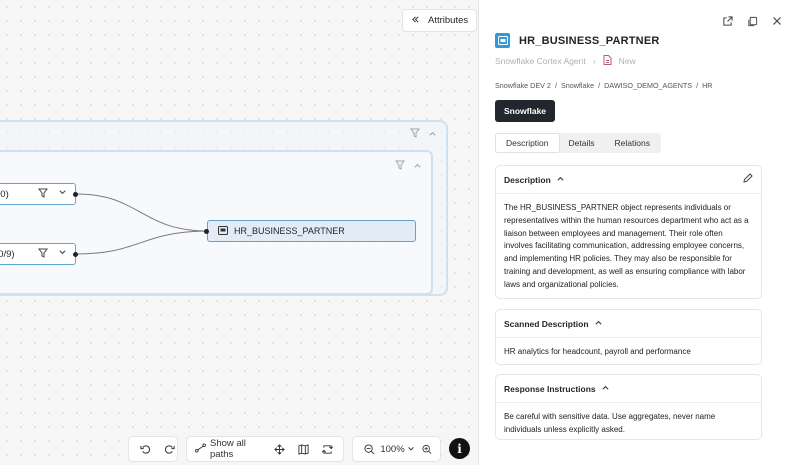  I want to click on response-instructions-header: Response Instructions, so click(628, 389).